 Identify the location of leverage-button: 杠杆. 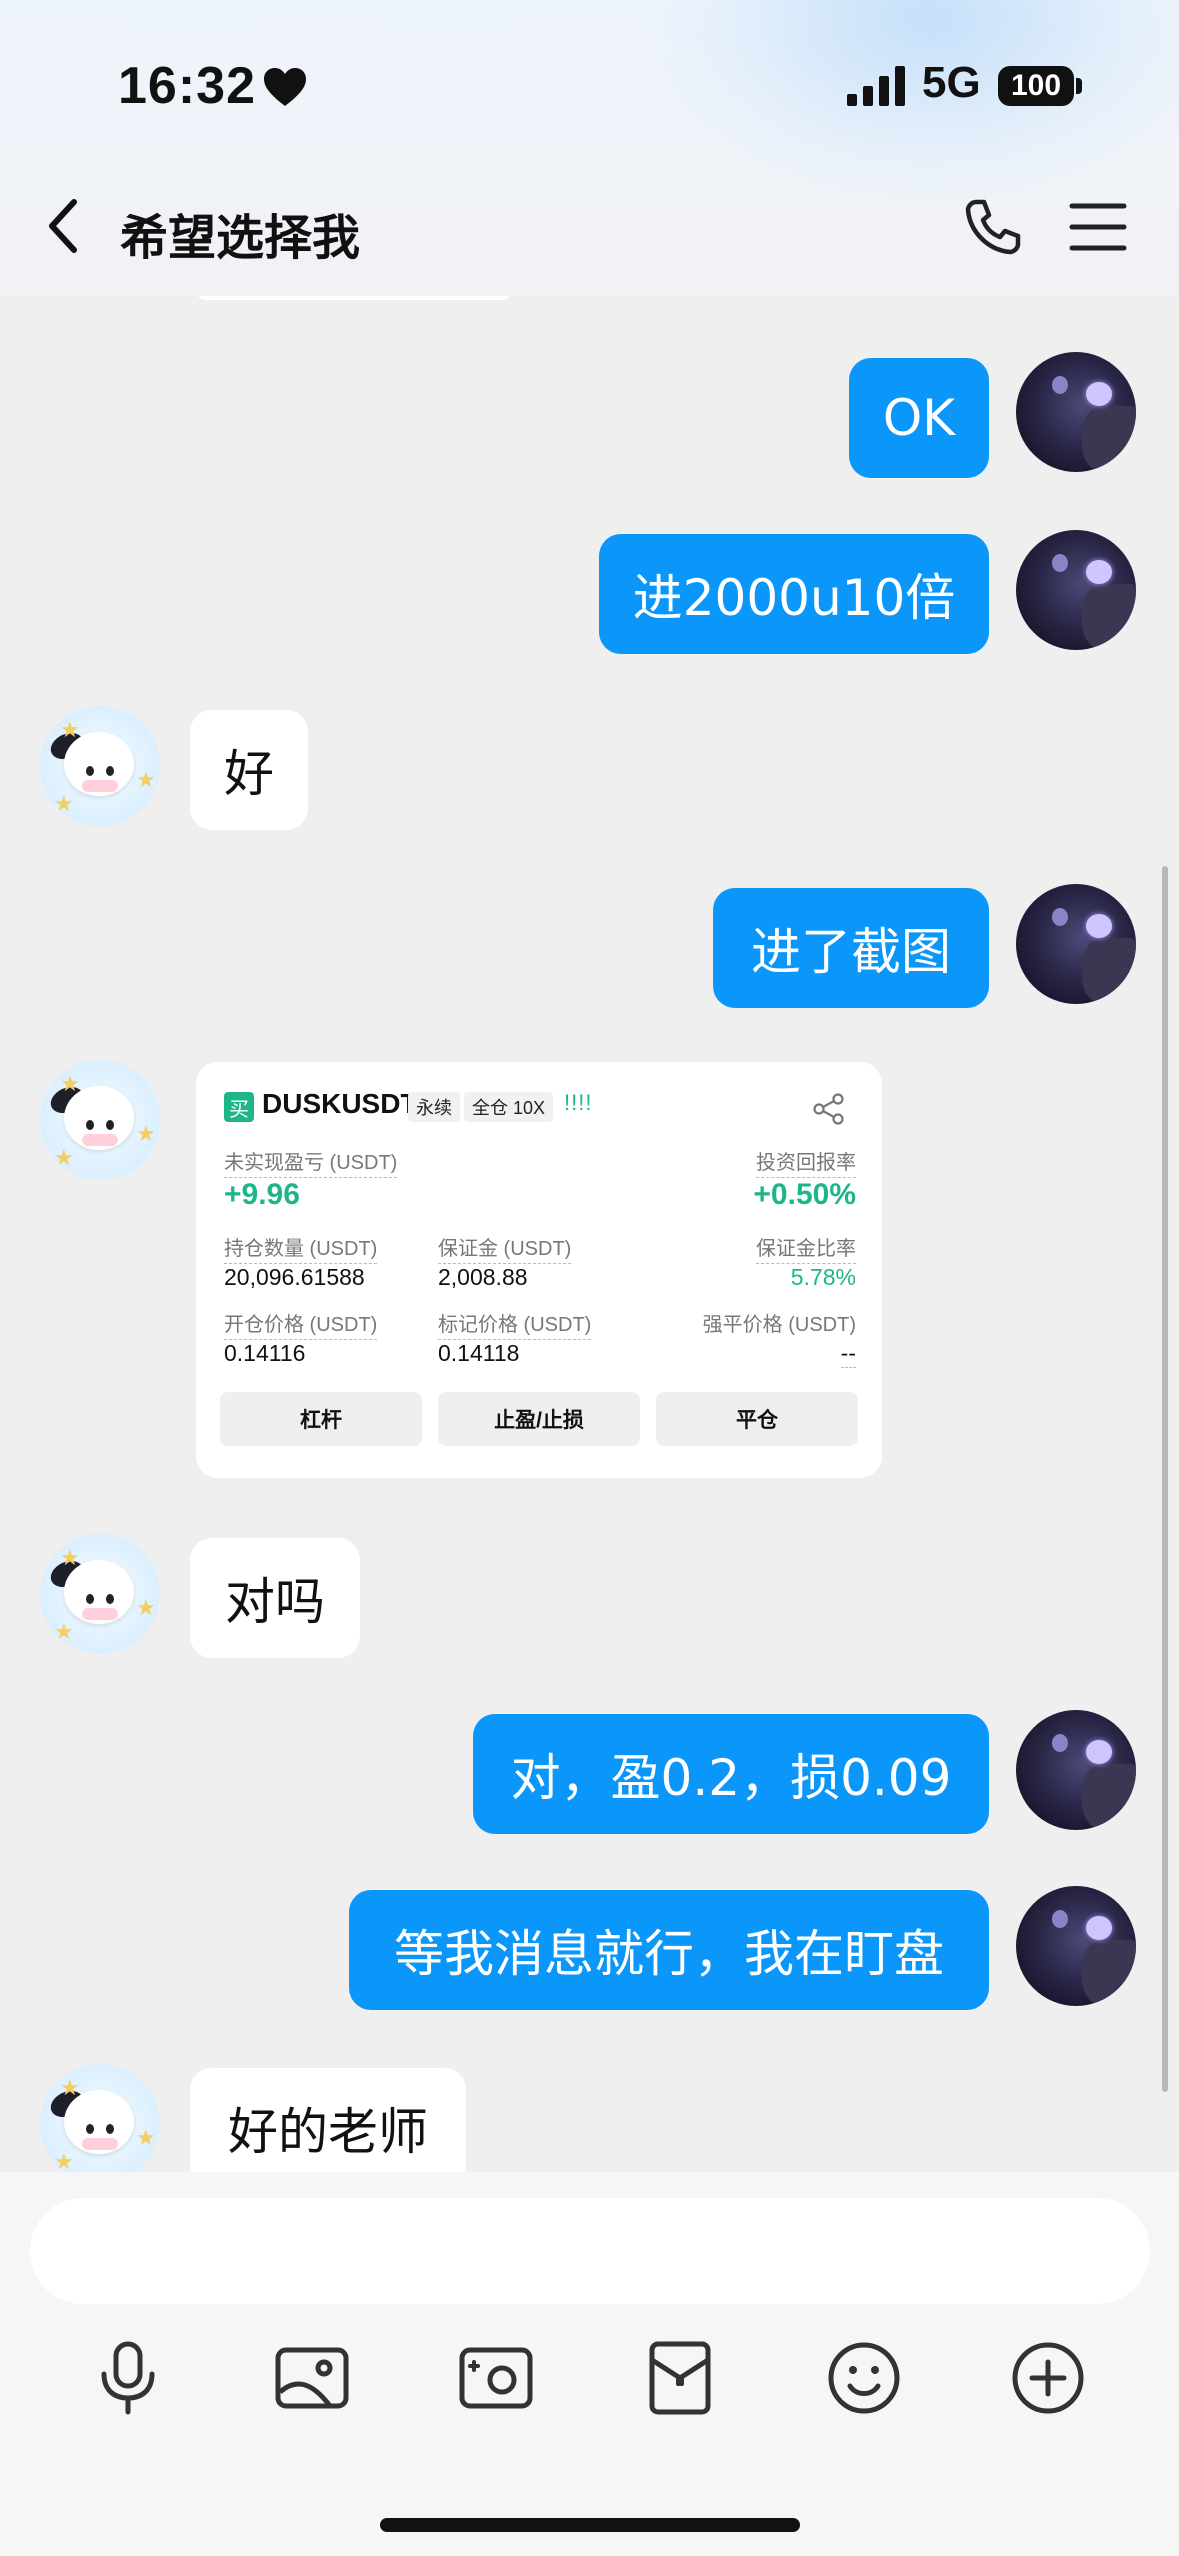
(321, 1419).